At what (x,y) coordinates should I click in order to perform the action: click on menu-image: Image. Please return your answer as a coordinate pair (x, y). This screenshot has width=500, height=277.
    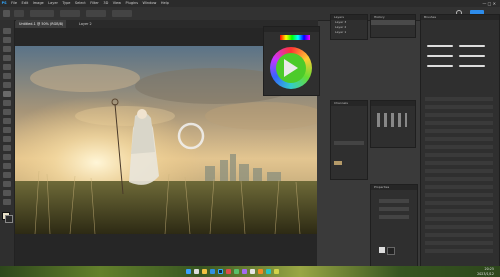
    Looking at the image, I should click on (38, 3).